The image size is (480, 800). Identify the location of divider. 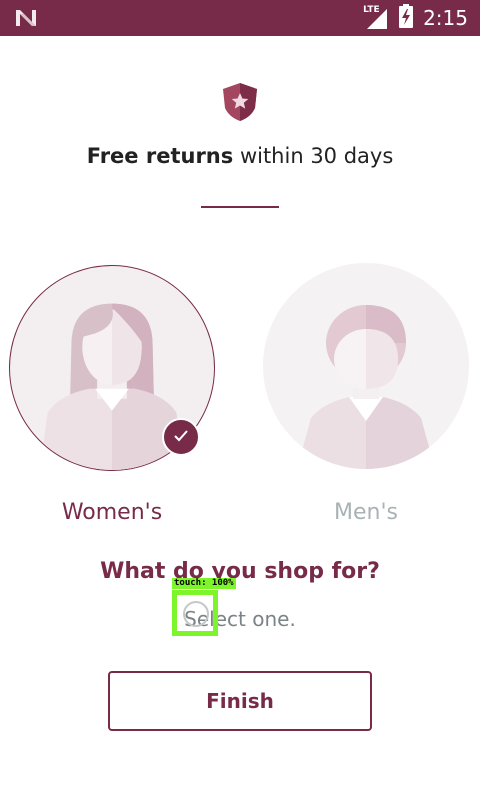
(240, 207).